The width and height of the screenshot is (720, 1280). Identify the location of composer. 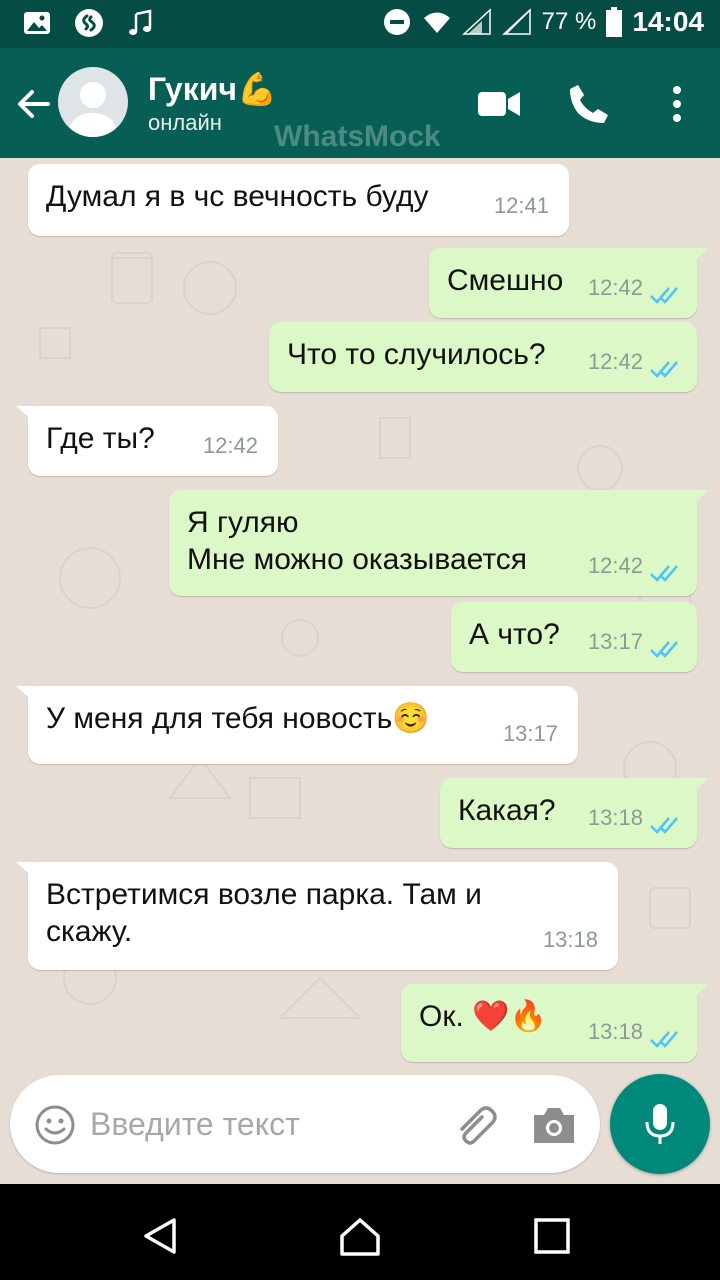
(305, 1124).